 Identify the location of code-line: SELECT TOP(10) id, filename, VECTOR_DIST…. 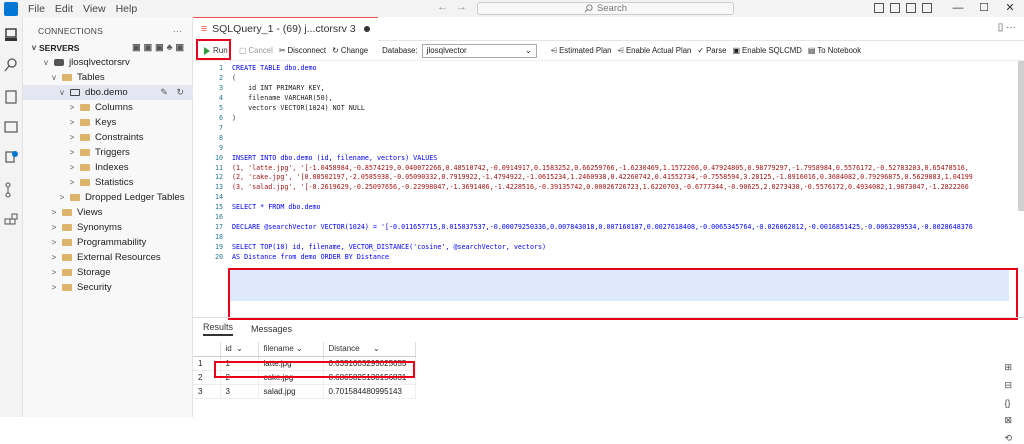
(389, 247).